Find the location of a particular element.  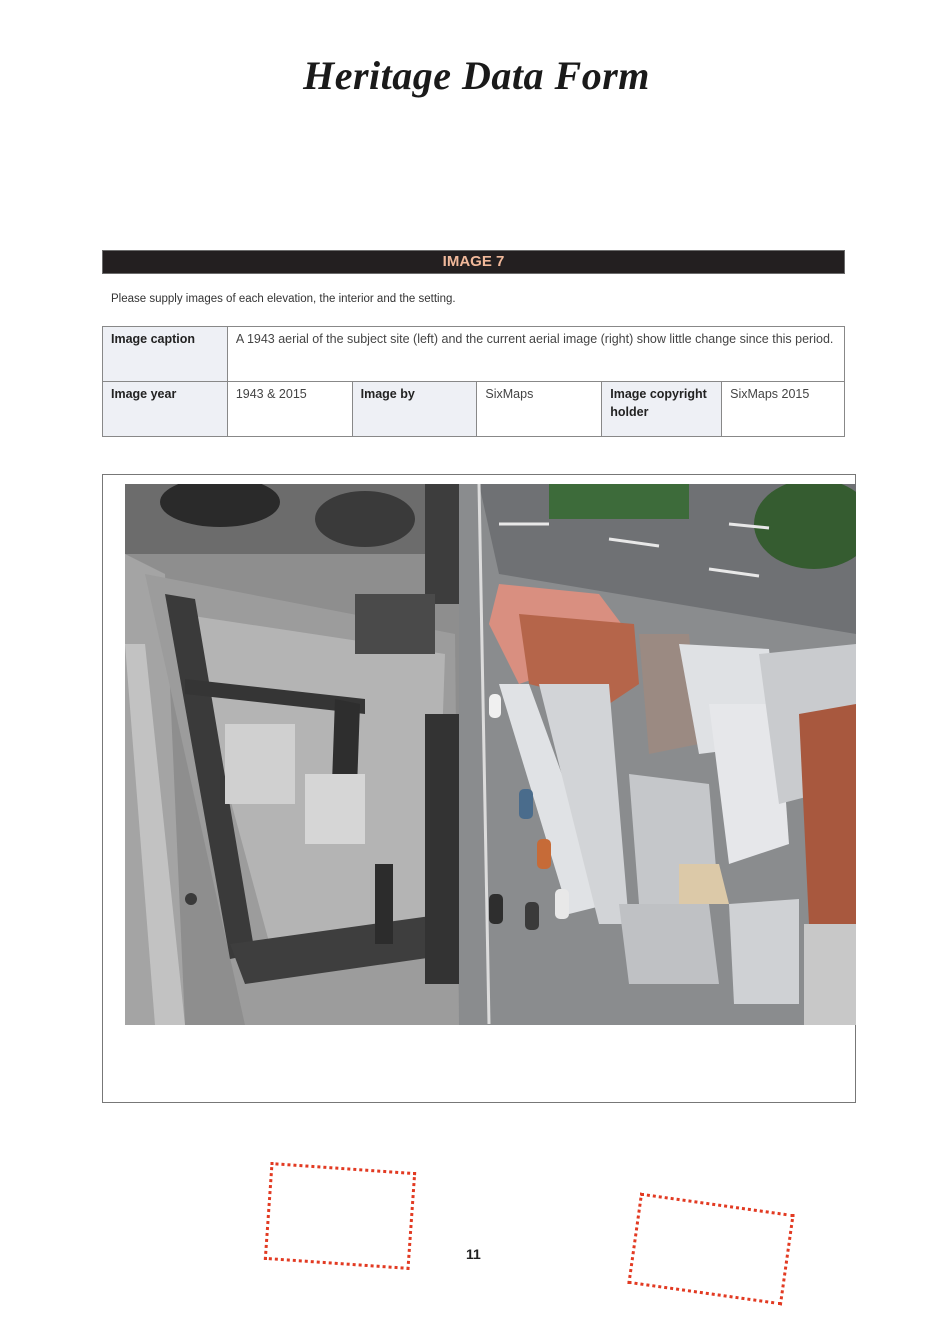

aerial-photo-1943 is located at coordinates (292, 754).